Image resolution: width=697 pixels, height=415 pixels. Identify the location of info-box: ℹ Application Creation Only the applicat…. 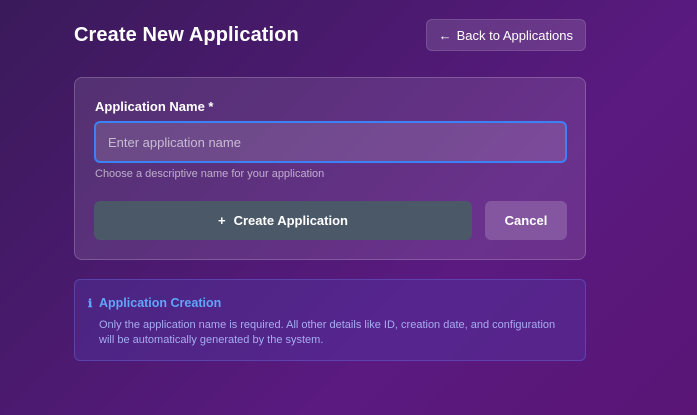
(330, 320).